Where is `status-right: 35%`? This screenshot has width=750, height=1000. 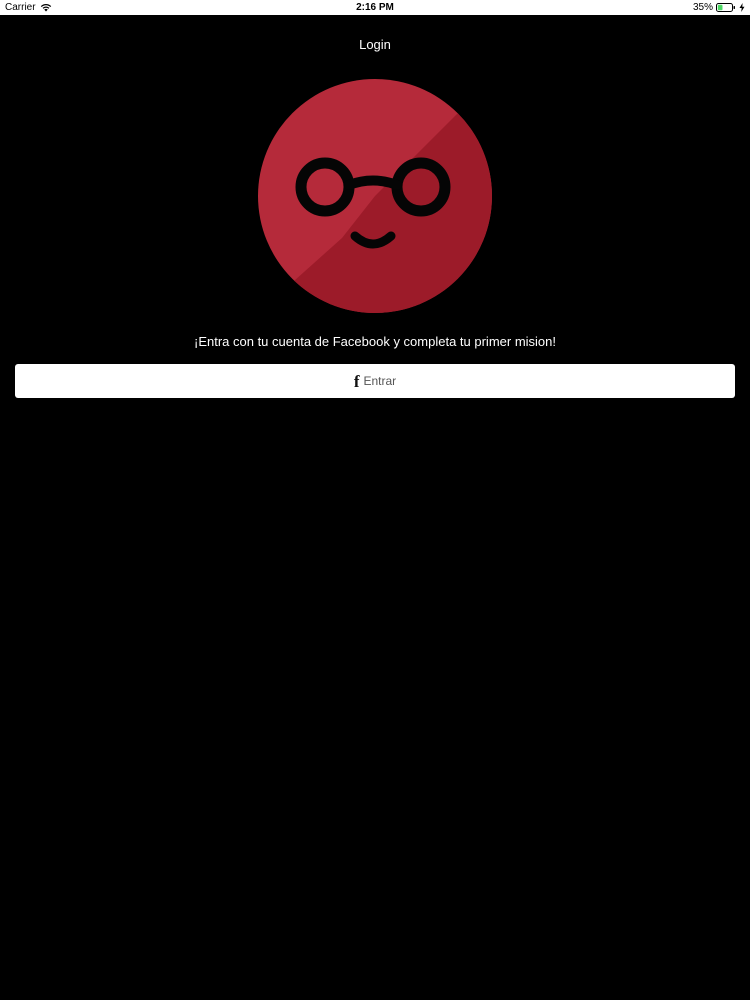 status-right: 35% is located at coordinates (719, 7).